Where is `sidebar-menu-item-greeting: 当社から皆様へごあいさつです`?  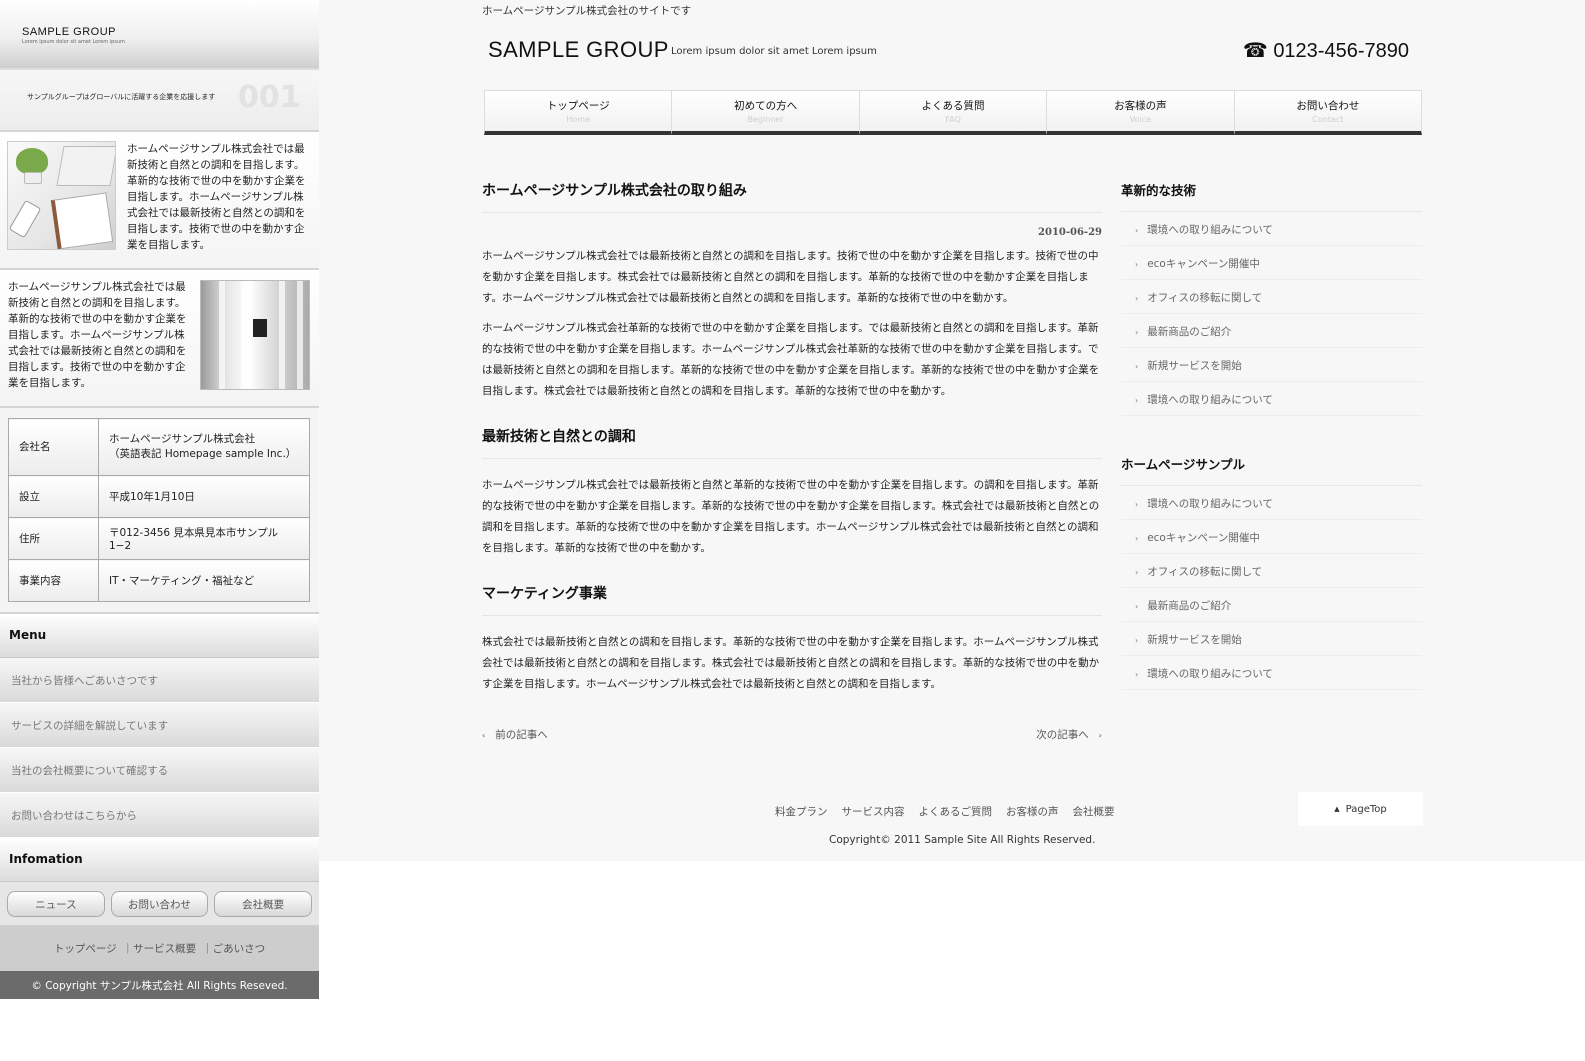
sidebar-menu-item-greeting: 当社から皆様へごあいさつです is located at coordinates (159, 680).